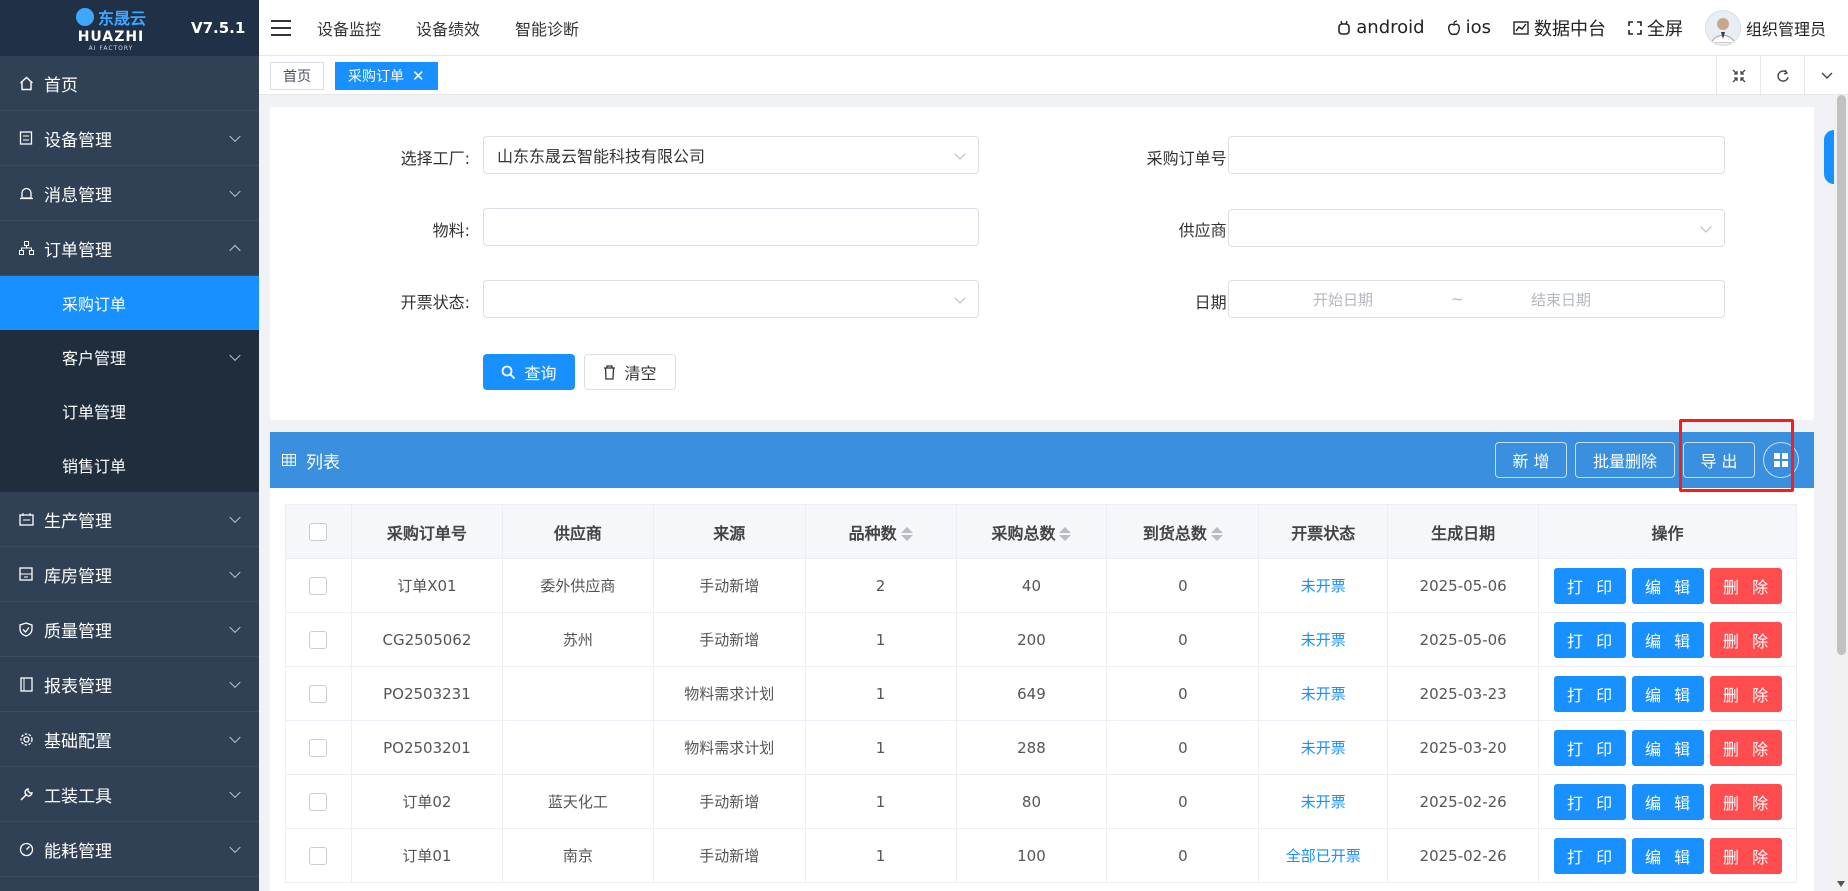  Describe the element at coordinates (1625, 460) in the screenshot. I see `batch-delete-button: 批量删除` at that location.